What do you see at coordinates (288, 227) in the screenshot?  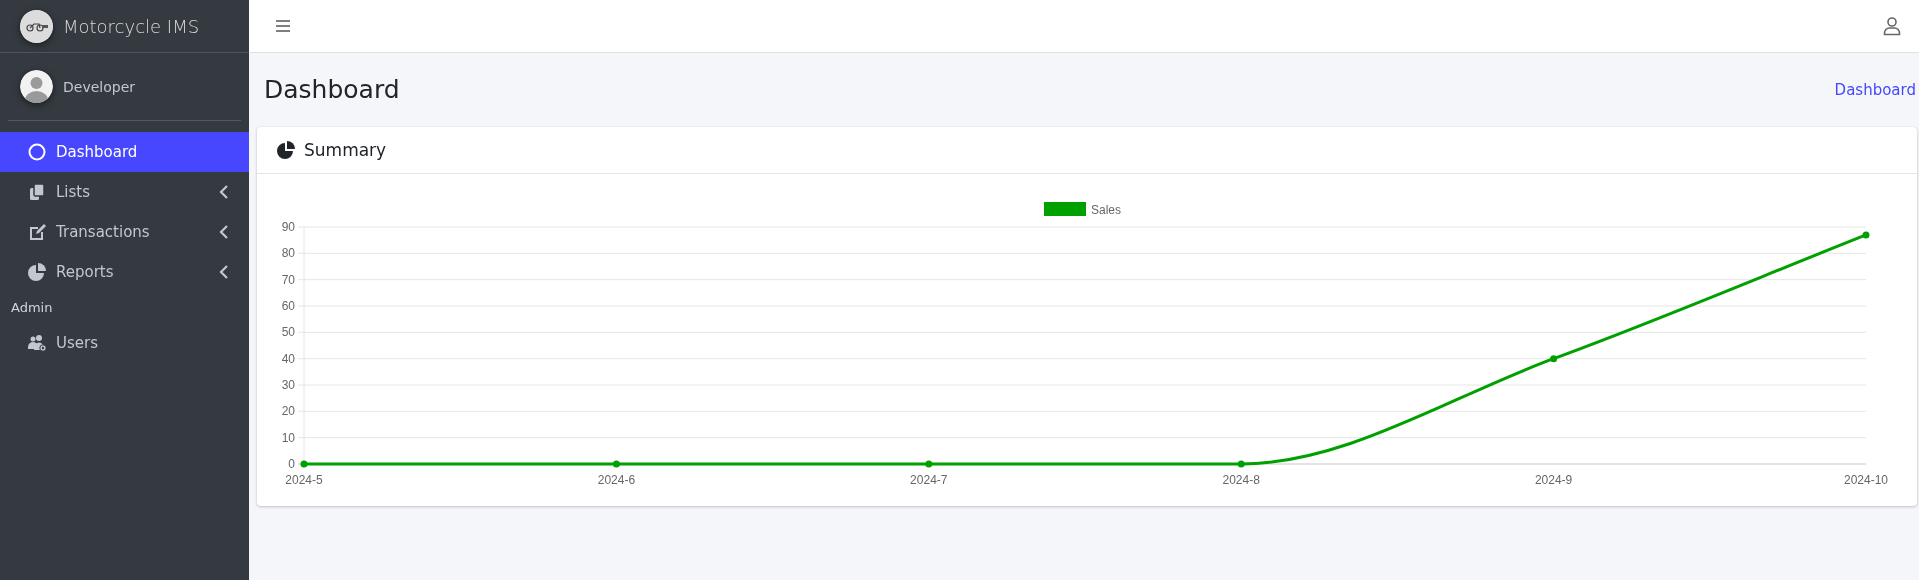 I see `y-tick-label: 90` at bounding box center [288, 227].